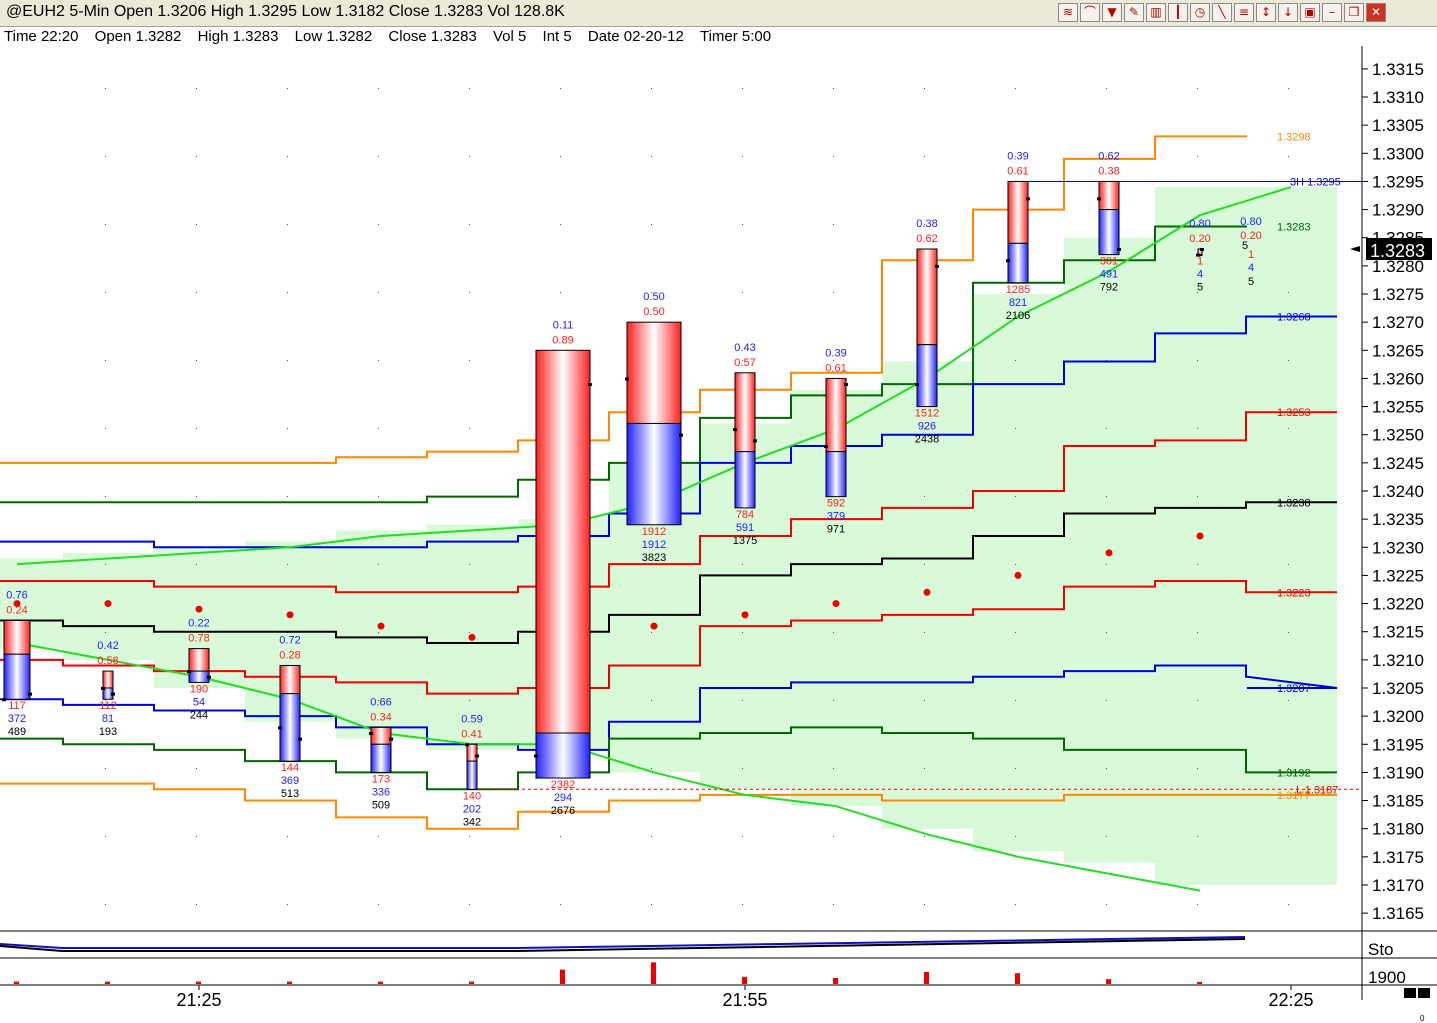  Describe the element at coordinates (290, 781) in the screenshot. I see `buy-count-label: 369` at that location.